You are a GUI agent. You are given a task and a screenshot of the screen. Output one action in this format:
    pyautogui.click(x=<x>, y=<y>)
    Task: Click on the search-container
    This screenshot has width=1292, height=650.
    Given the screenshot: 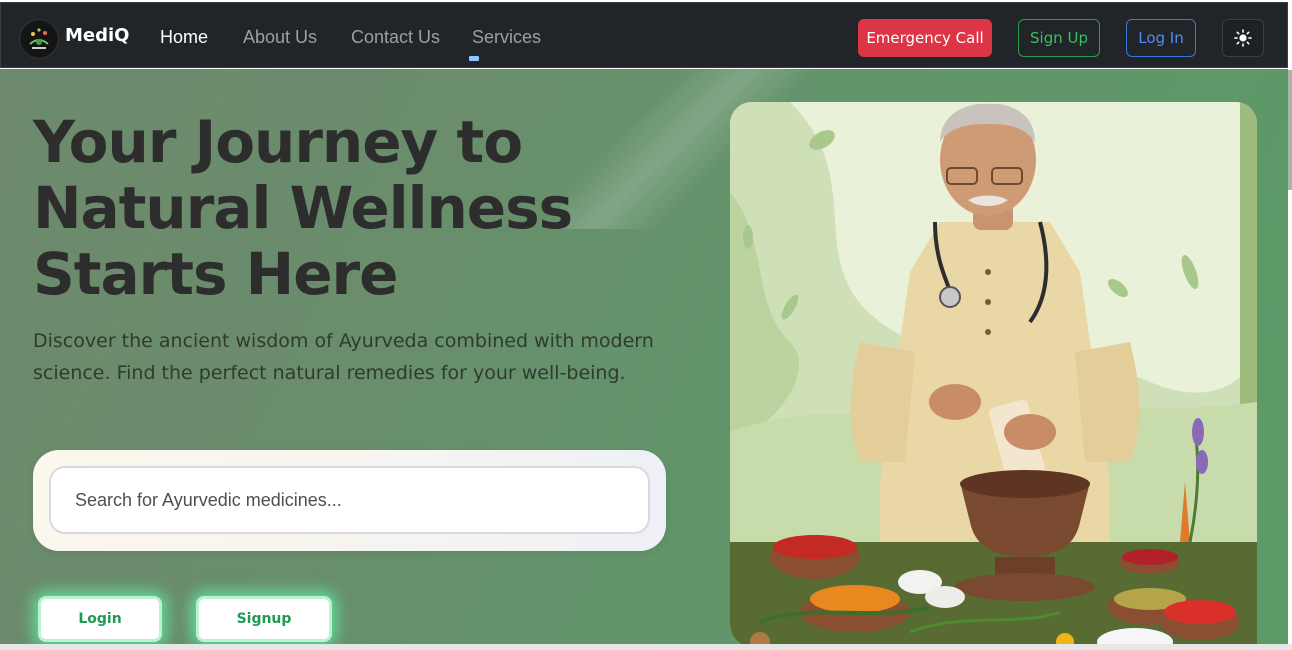 What is the action you would take?
    pyautogui.click(x=349, y=500)
    